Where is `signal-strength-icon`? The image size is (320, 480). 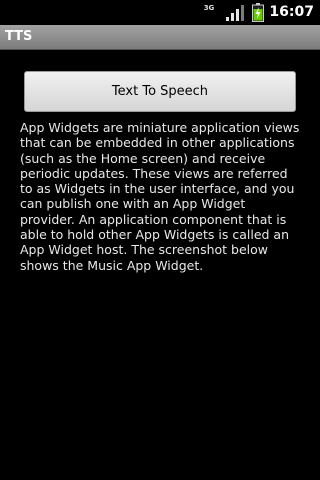
signal-strength-icon is located at coordinates (235, 13).